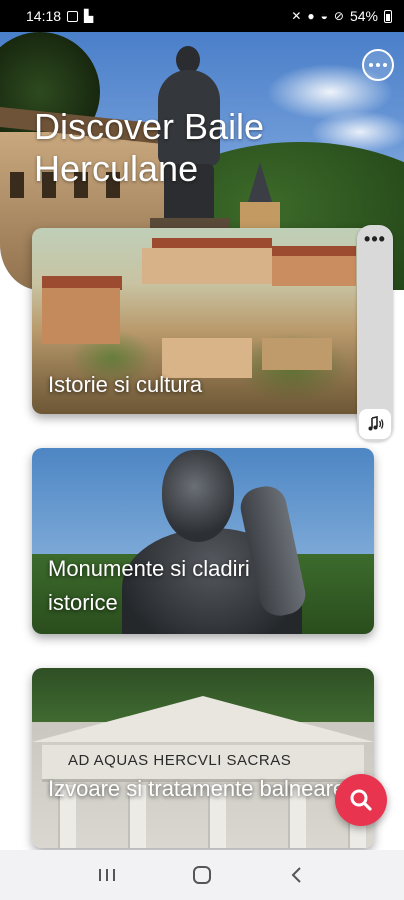 The height and width of the screenshot is (900, 404). What do you see at coordinates (202, 16) in the screenshot?
I see `status-bar: 14:18 ▙ ✕ ● ◒ ⊘ 54%` at bounding box center [202, 16].